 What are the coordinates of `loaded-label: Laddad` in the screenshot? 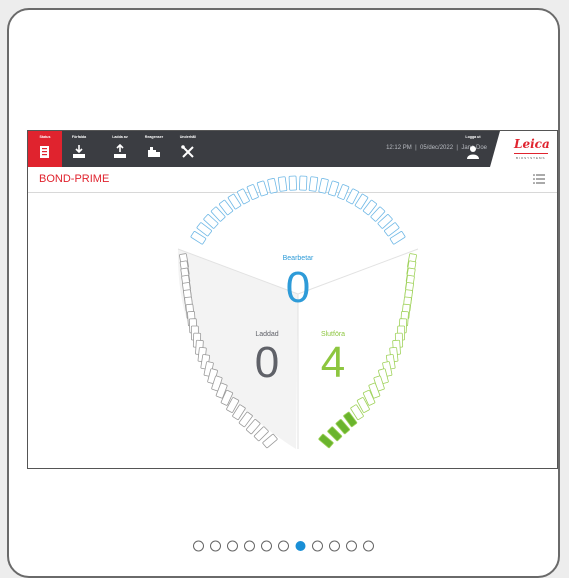 It's located at (266, 334).